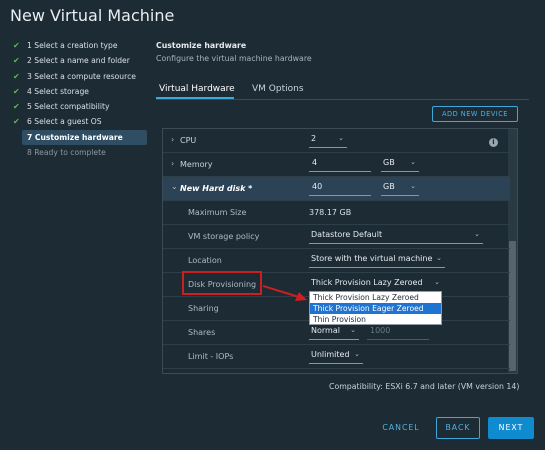 The image size is (545, 450). I want to click on row-memory: › Memory 4 GB ⌄, so click(336, 165).